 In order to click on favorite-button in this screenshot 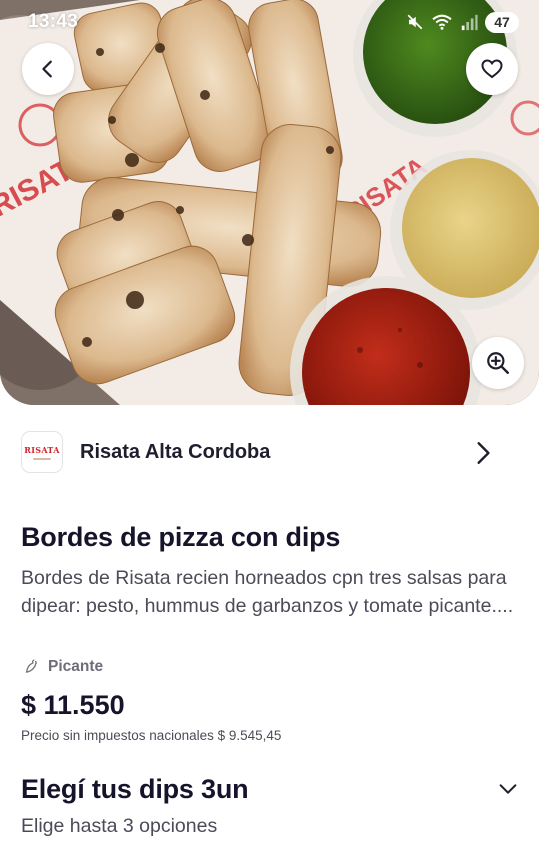, I will do `click(492, 69)`.